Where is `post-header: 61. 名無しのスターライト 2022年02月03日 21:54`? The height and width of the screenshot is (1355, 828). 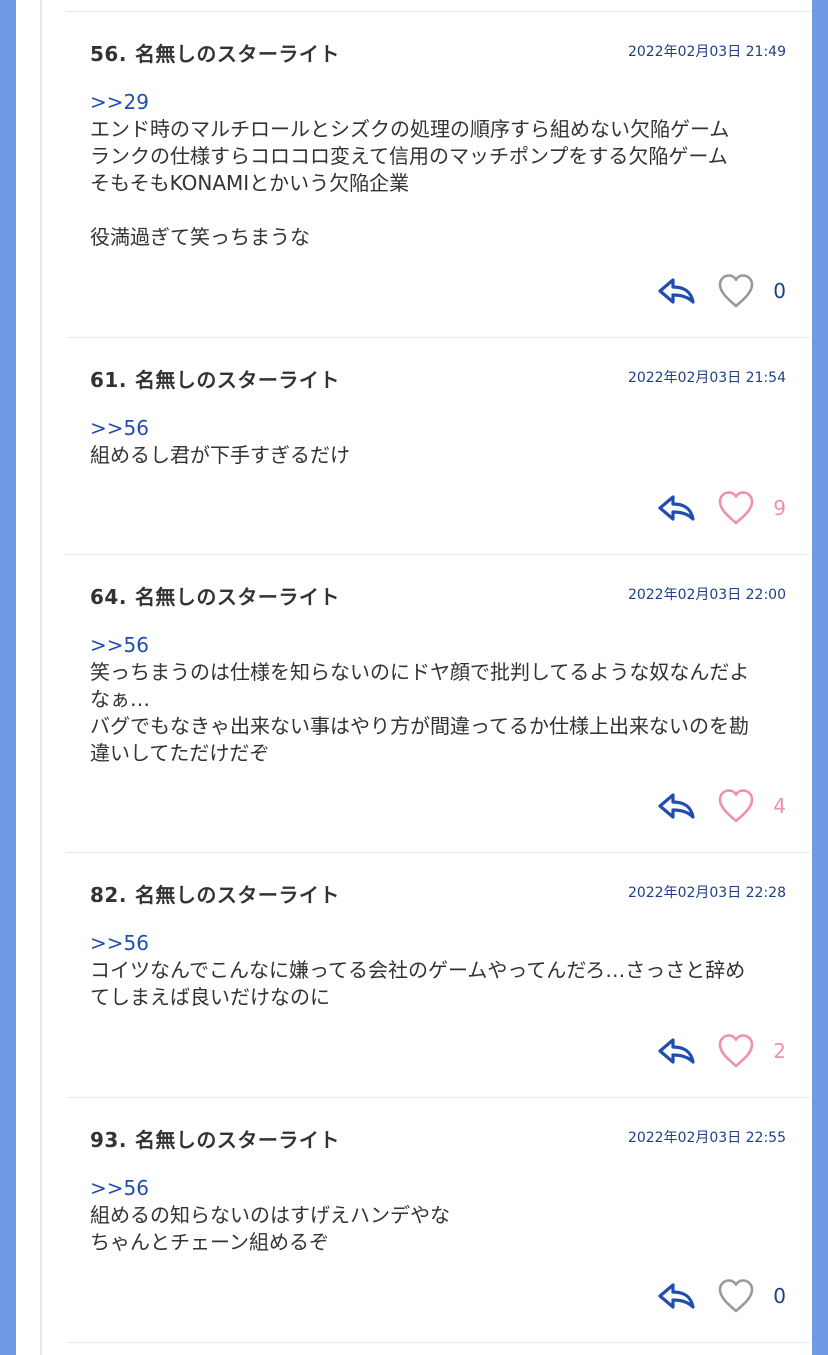
post-header: 61. 名無しのスターライト 2022年02月03日 21:54 is located at coordinates (438, 378).